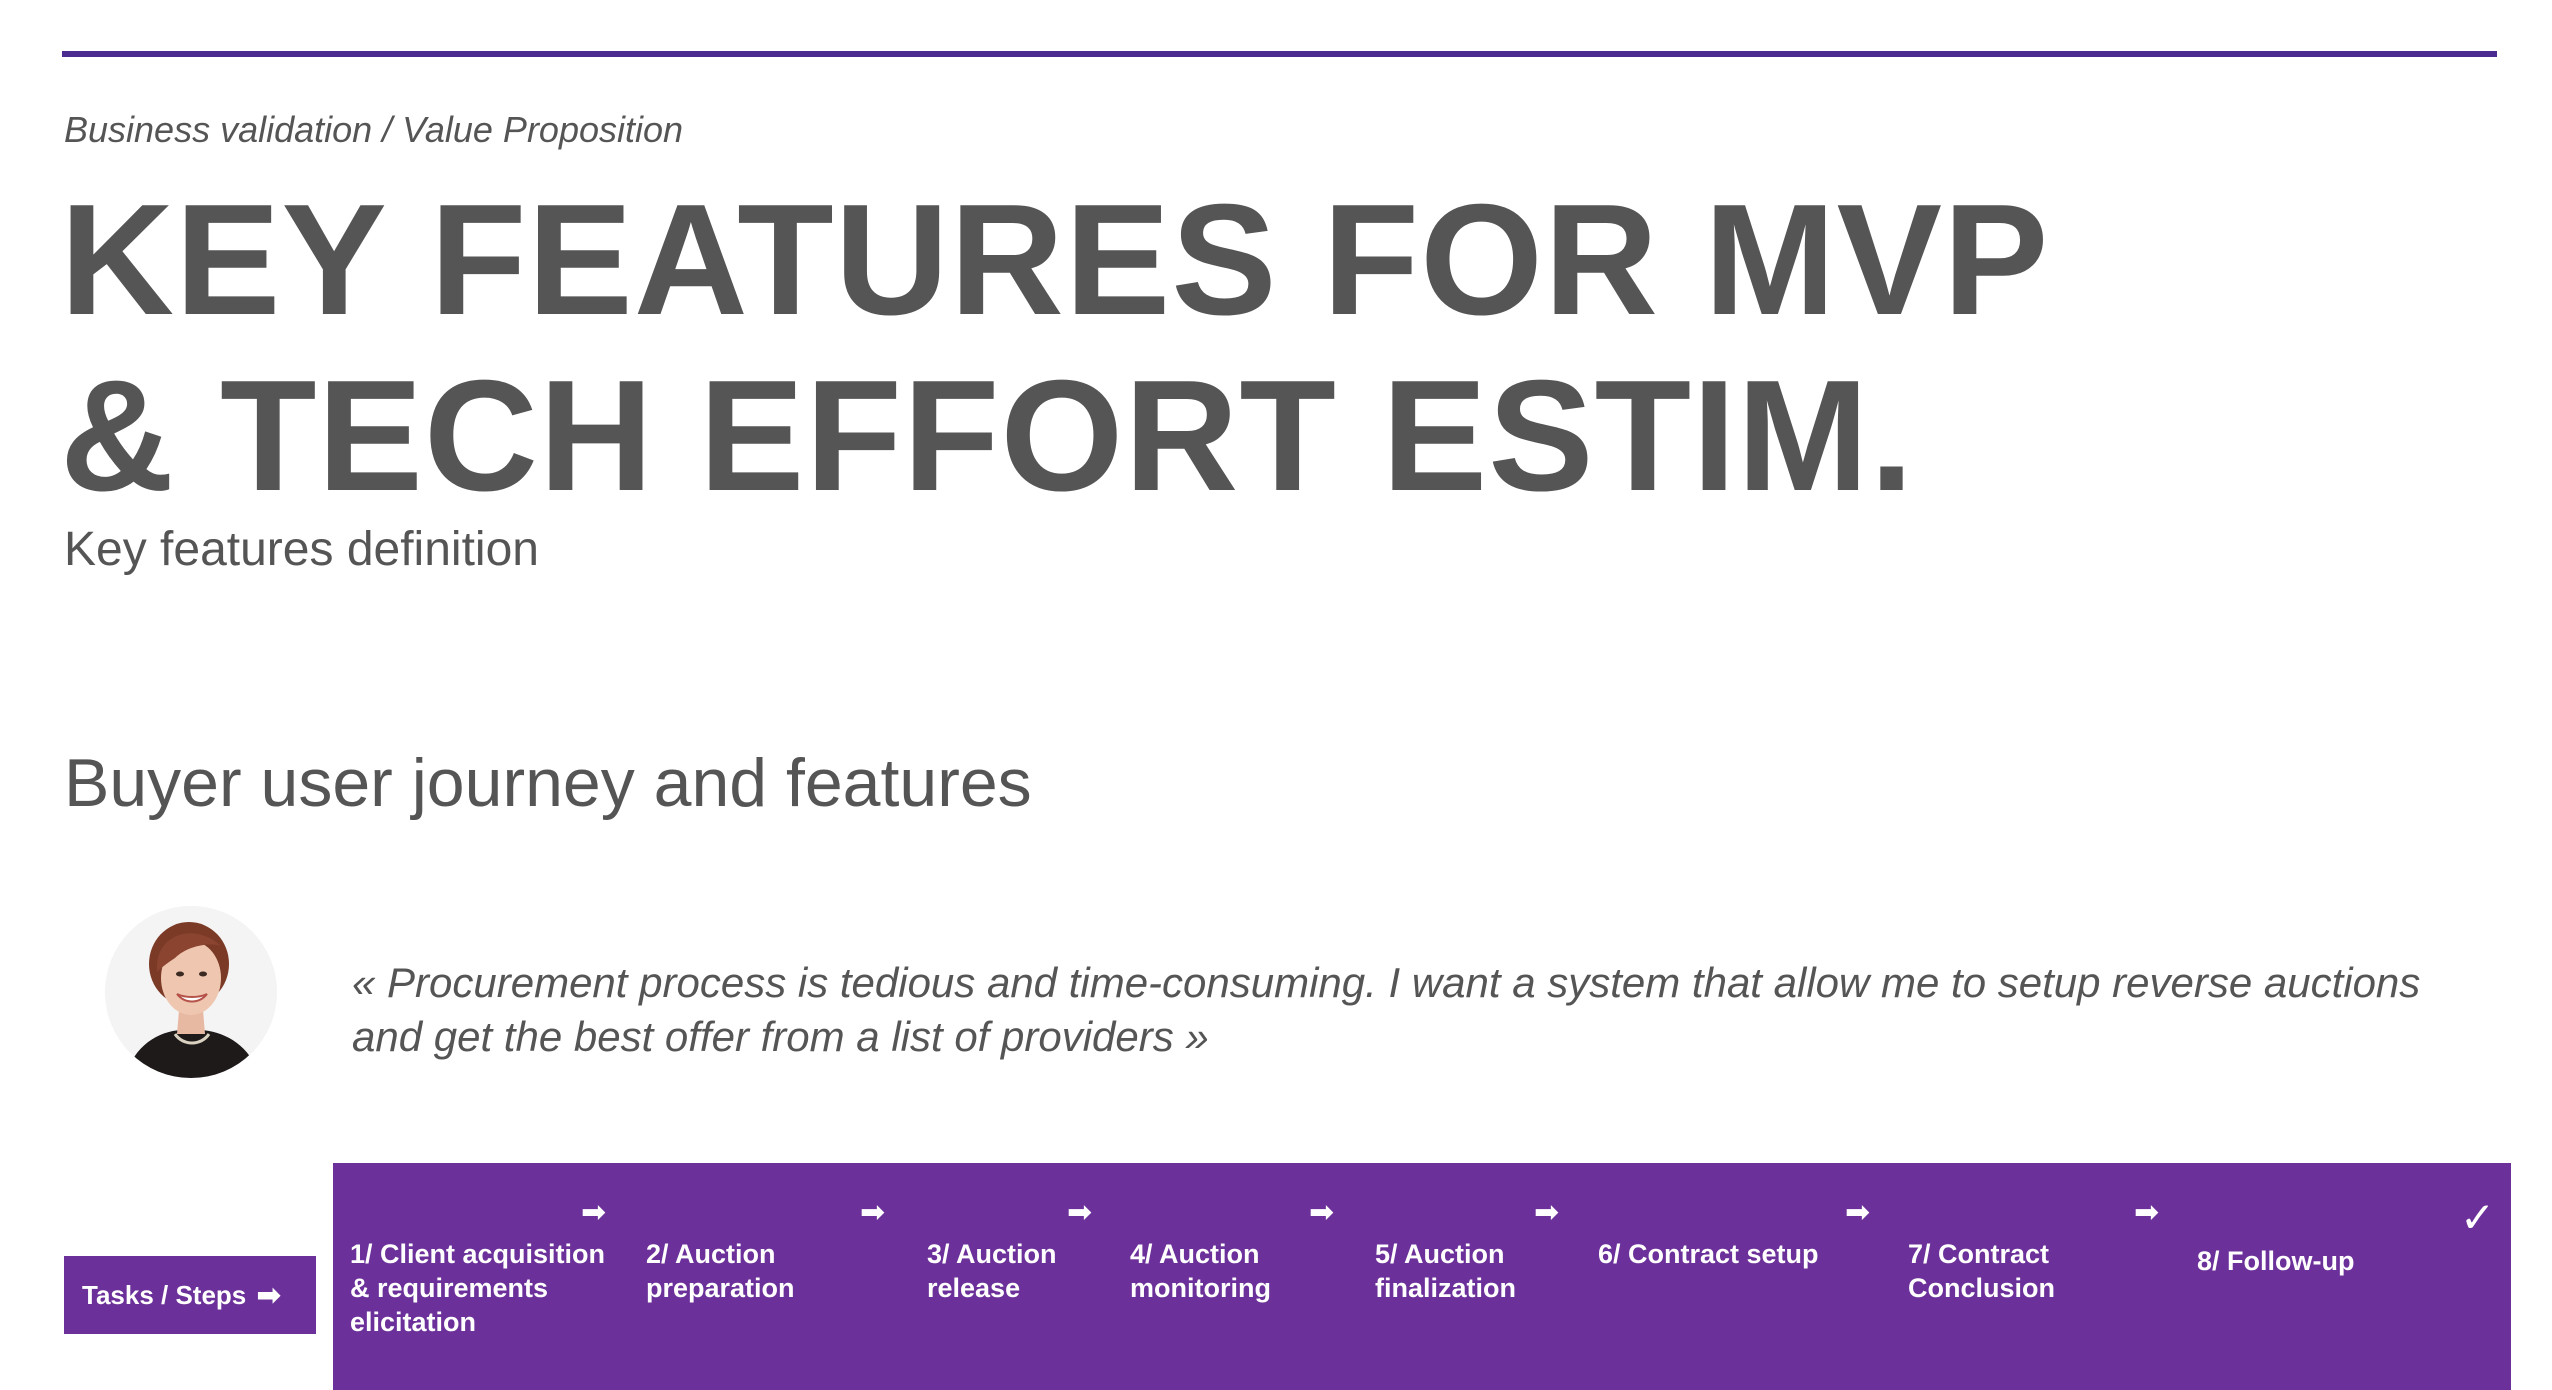 This screenshot has height=1390, width=2552. Describe the element at coordinates (1445, 1271) in the screenshot. I see `journey-step-5: 5/ Auction finalization` at that location.